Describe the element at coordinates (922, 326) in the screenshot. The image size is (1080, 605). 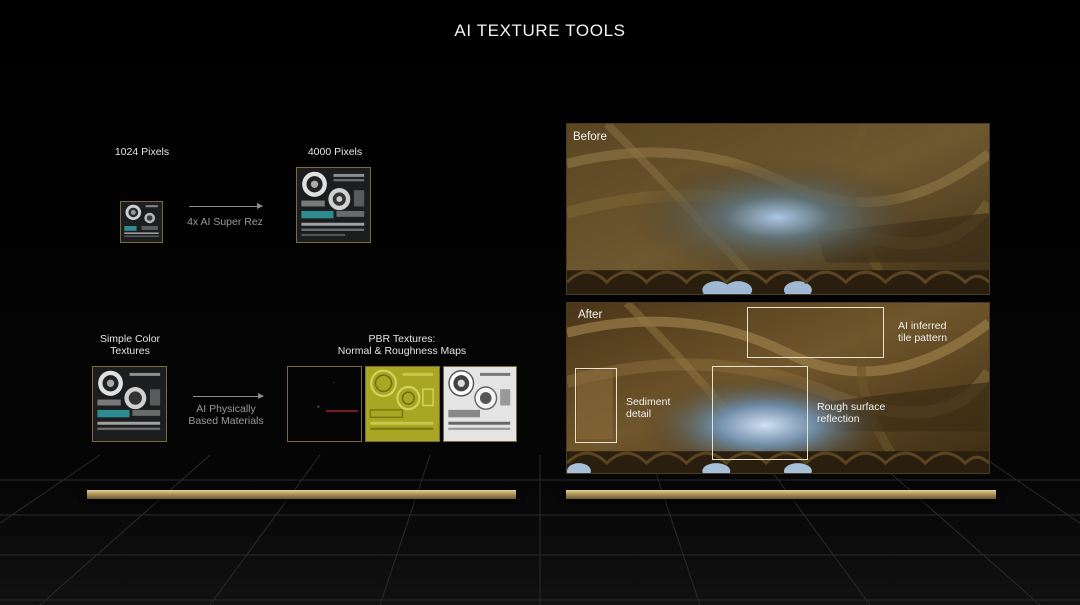
I see `tile-pattern-label-line1: AI inferred` at that location.